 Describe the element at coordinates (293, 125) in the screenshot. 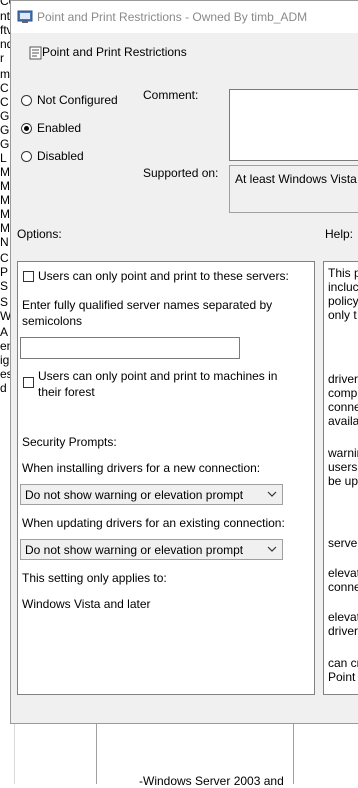

I see `comment-textarea` at that location.